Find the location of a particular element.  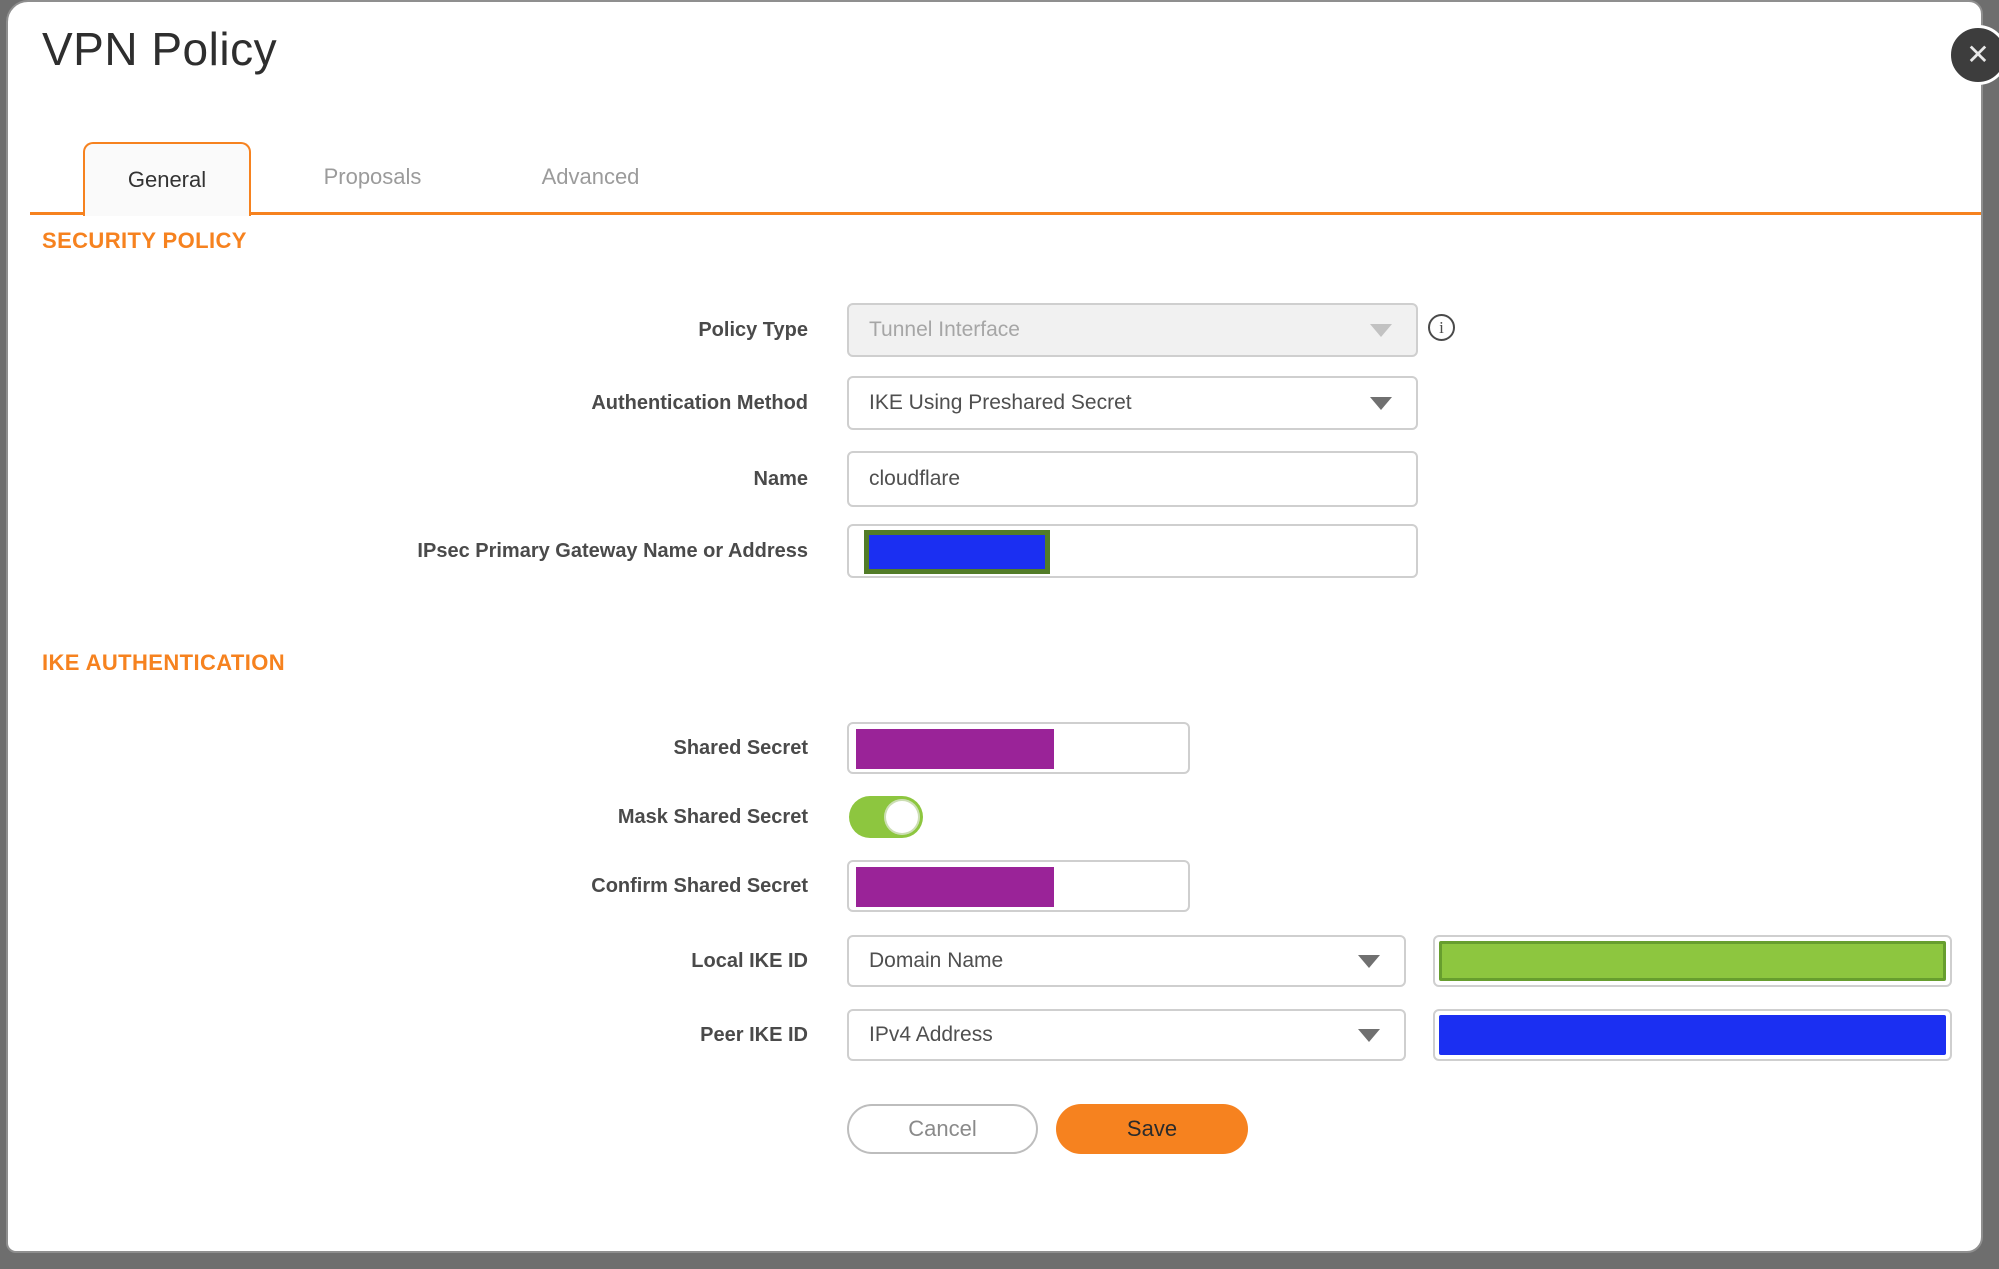

page-title: VPN Policy is located at coordinates (160, 49).